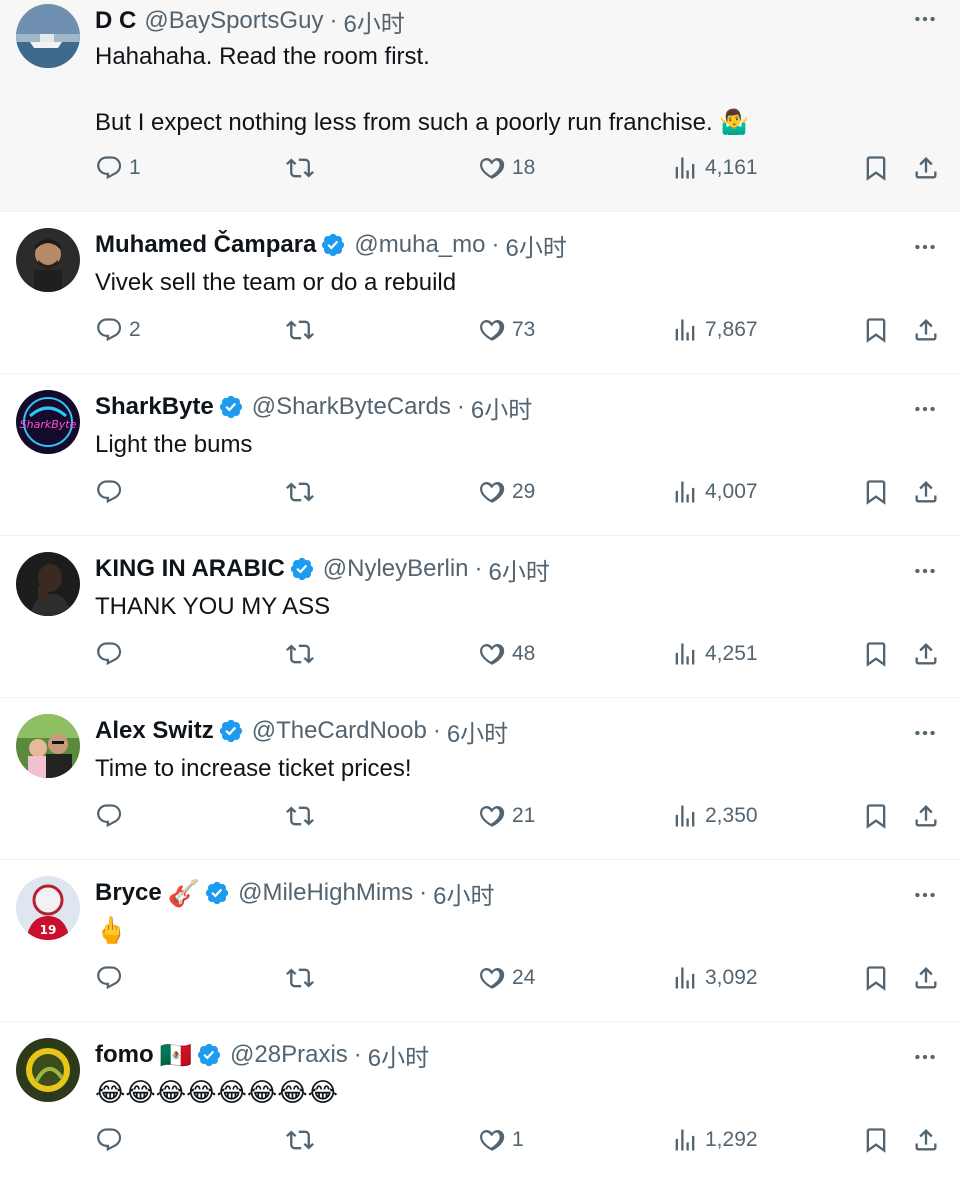 The width and height of the screenshot is (960, 1181). I want to click on avatar-muha-mo, so click(48, 260).